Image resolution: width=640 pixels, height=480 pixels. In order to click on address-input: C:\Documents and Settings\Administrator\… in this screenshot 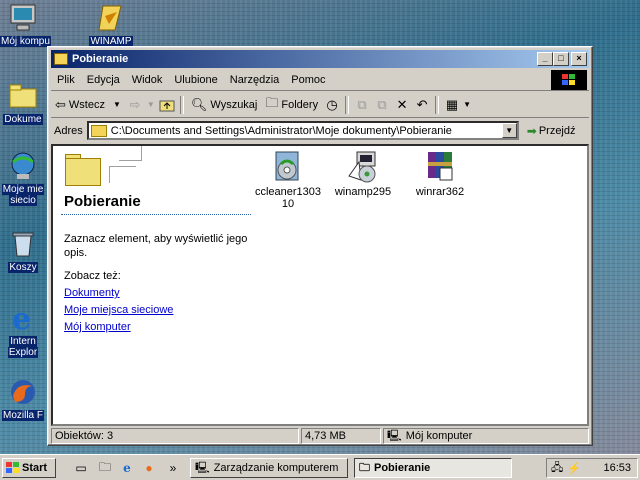, I will do `click(302, 130)`.